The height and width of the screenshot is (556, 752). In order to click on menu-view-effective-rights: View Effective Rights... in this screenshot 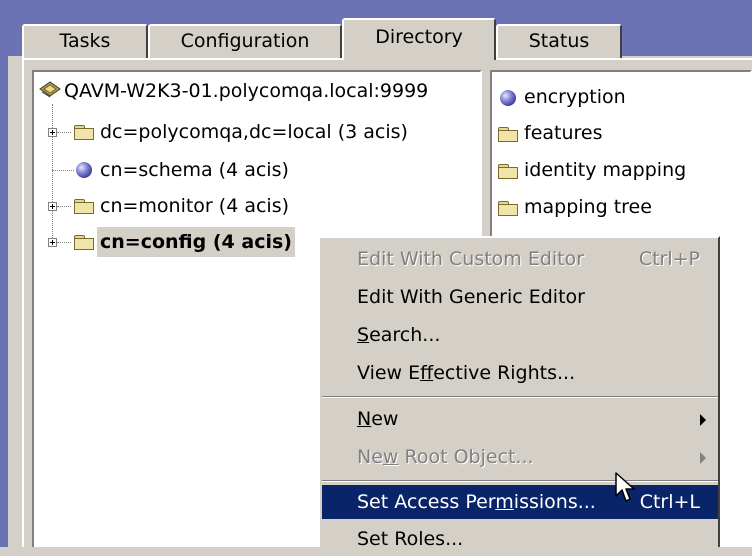, I will do `click(520, 373)`.